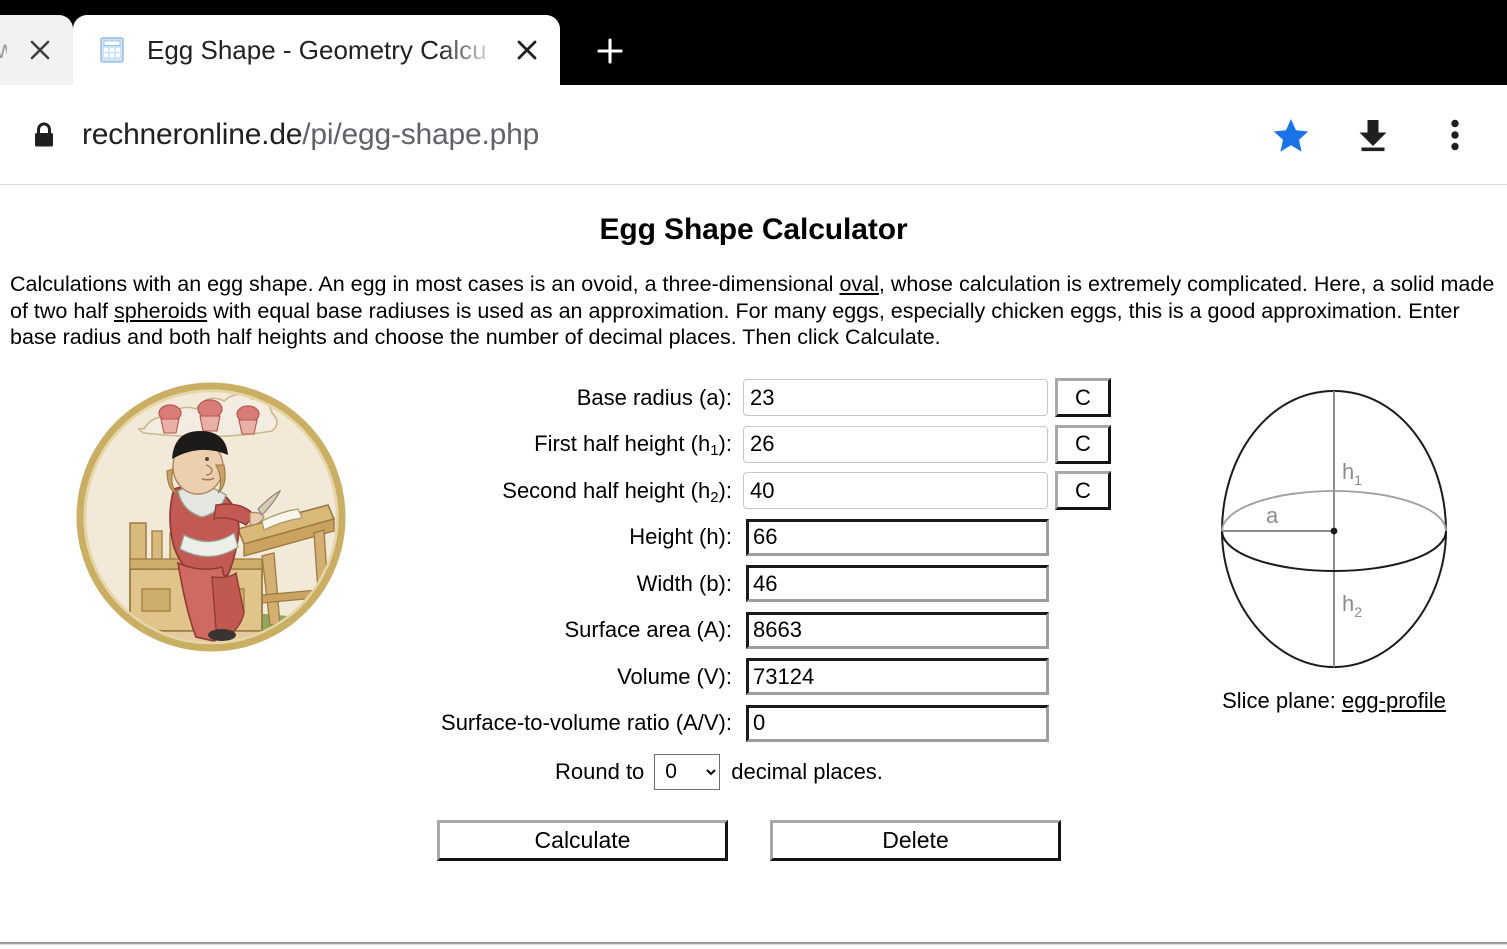 This screenshot has width=1507, height=949. Describe the element at coordinates (112, 50) in the screenshot. I see `calculator-icon` at that location.